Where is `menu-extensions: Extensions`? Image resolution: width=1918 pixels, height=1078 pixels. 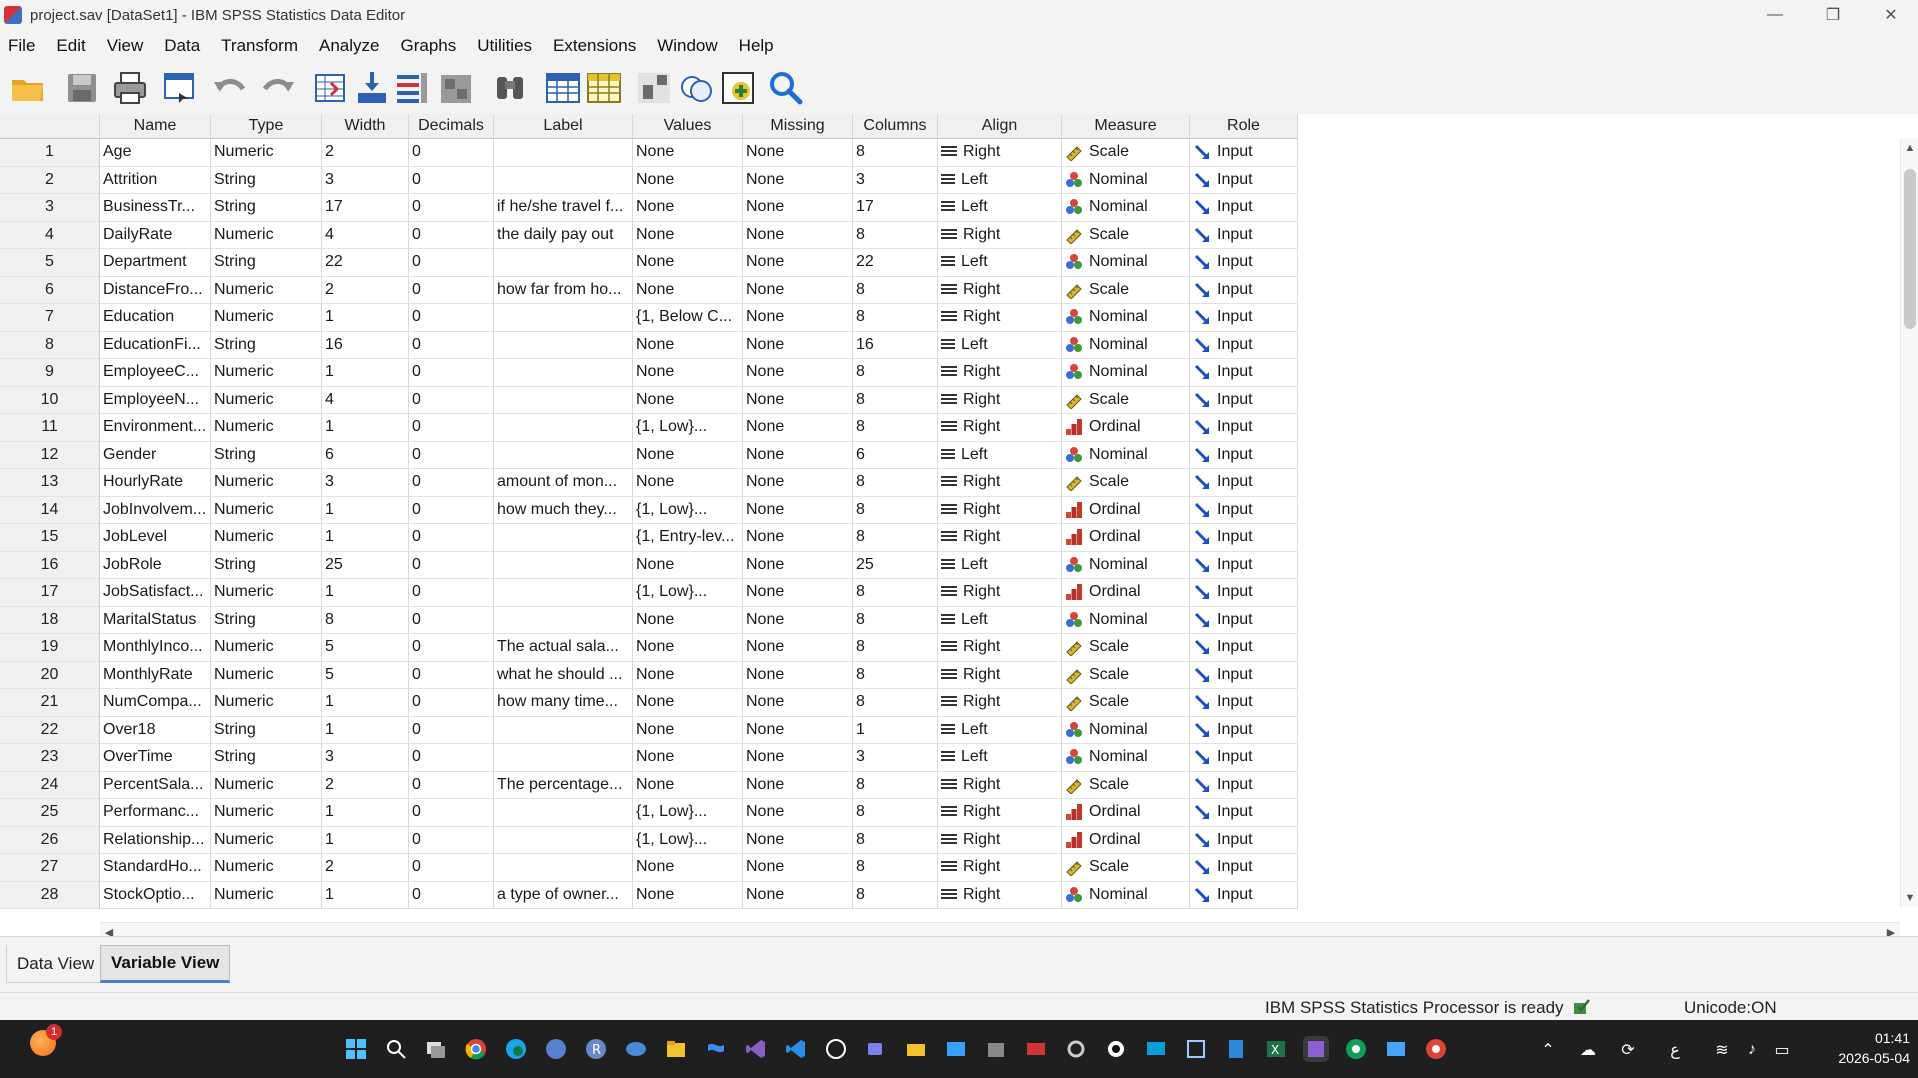 menu-extensions: Extensions is located at coordinates (597, 46).